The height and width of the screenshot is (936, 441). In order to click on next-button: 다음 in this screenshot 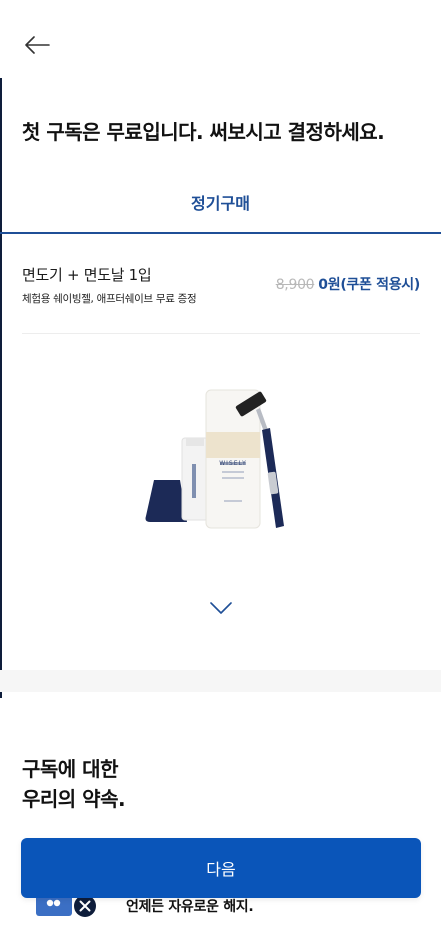, I will do `click(221, 868)`.